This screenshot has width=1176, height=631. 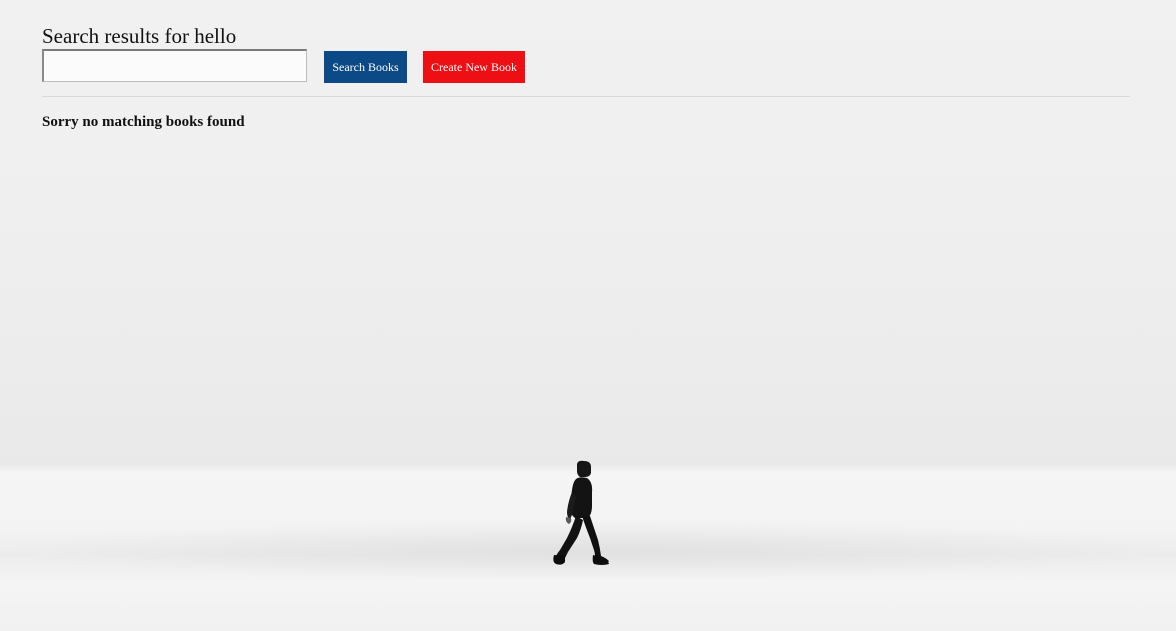 I want to click on search-books-button: Search Books, so click(x=365, y=67).